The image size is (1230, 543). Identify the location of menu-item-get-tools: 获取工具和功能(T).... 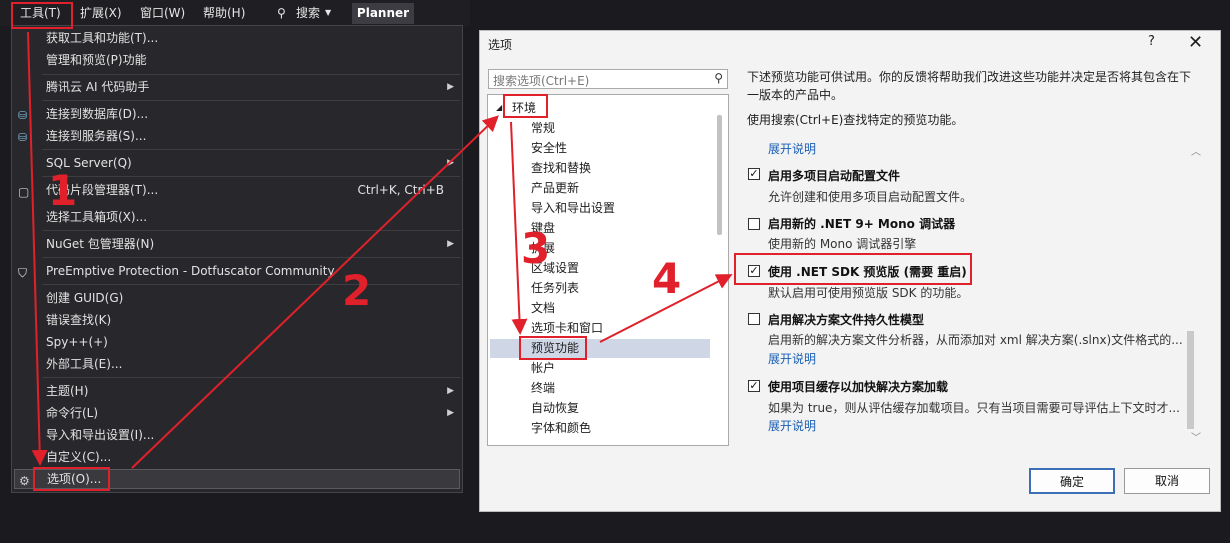
(237, 38).